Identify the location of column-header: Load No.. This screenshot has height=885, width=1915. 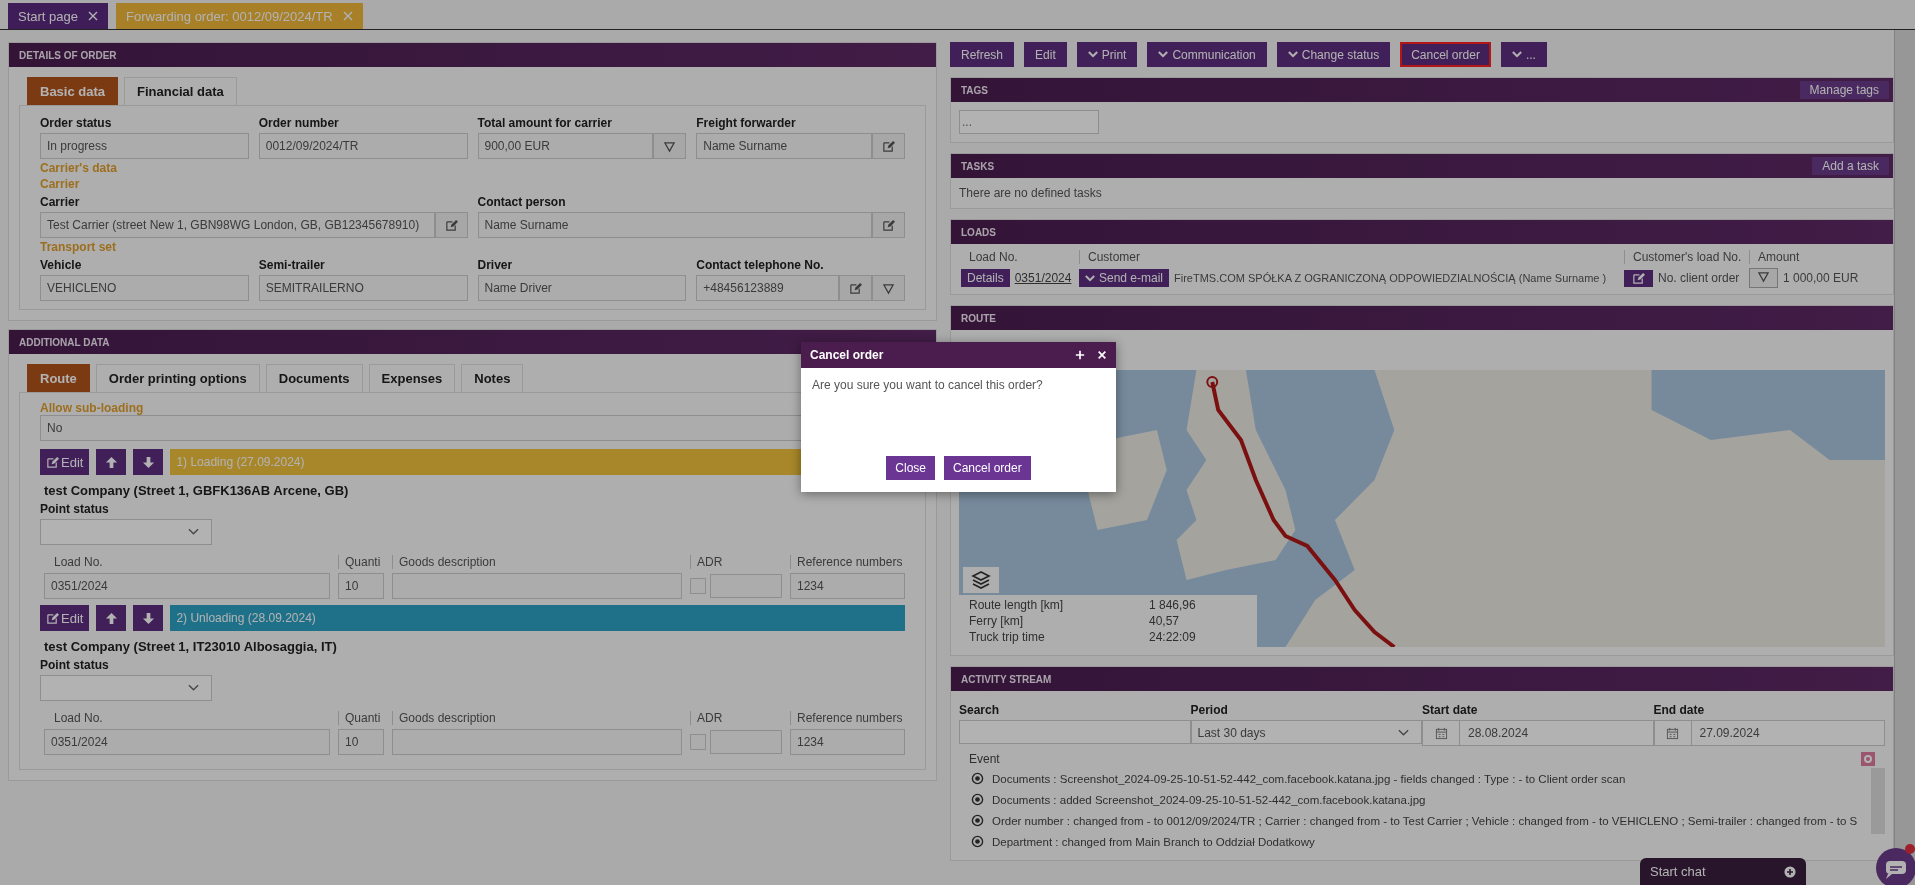
(993, 257).